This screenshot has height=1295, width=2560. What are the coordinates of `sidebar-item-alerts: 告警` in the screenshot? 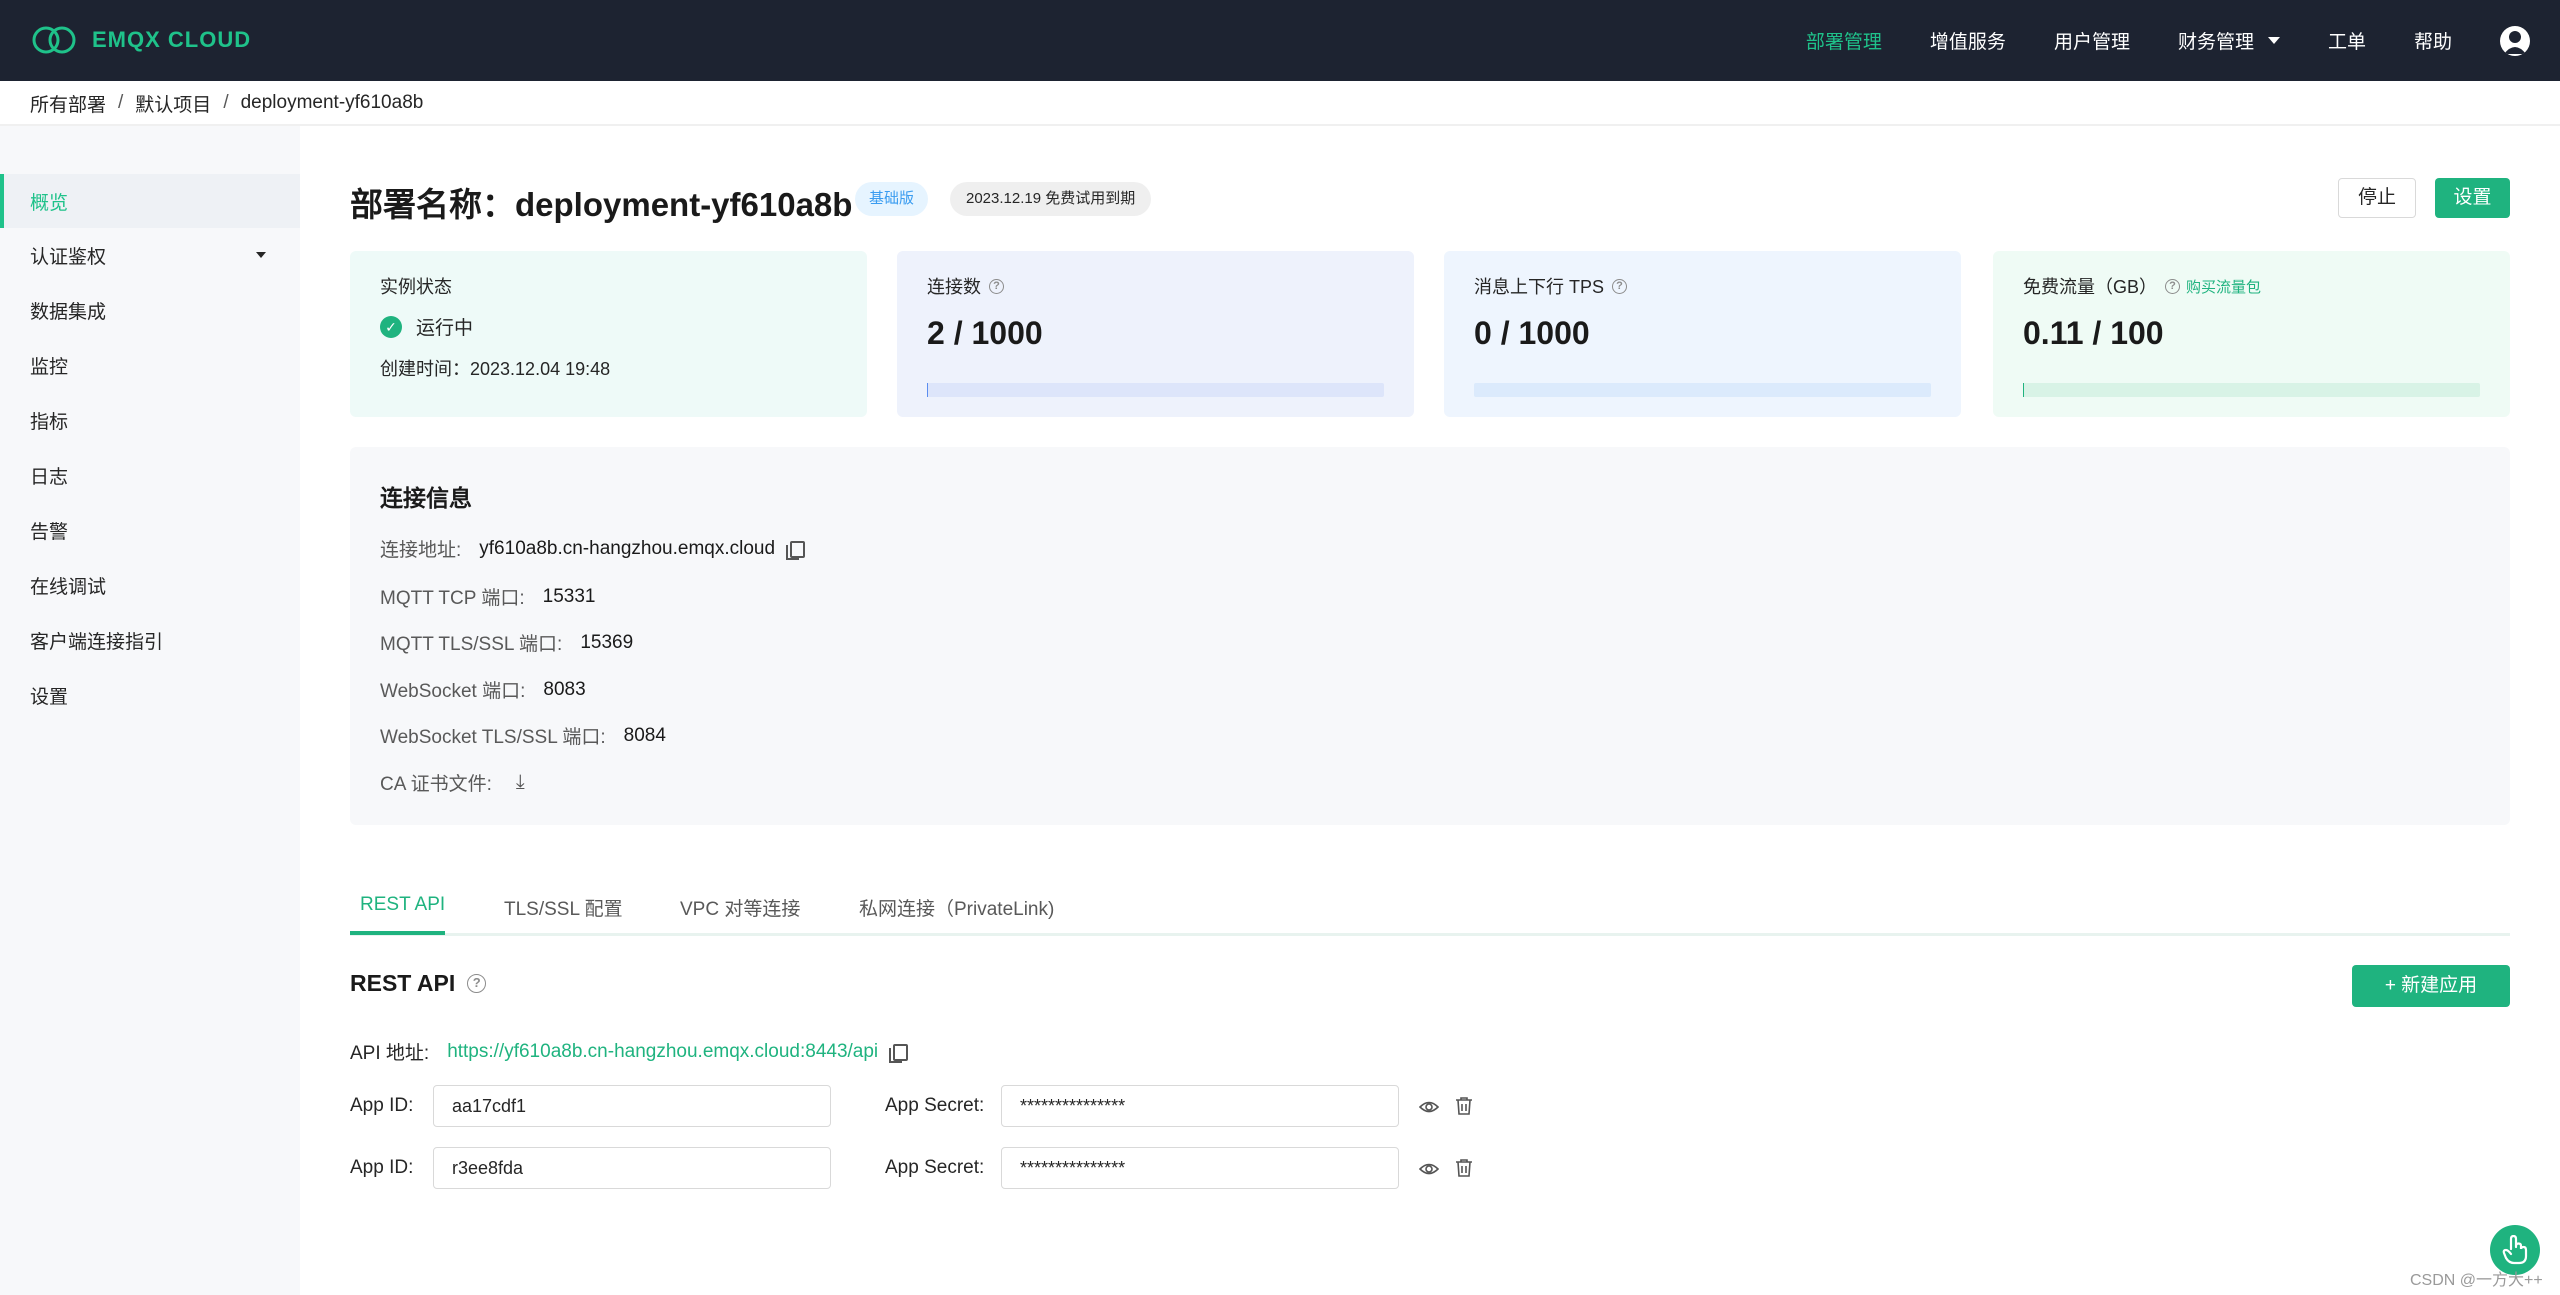 It's located at (150, 530).